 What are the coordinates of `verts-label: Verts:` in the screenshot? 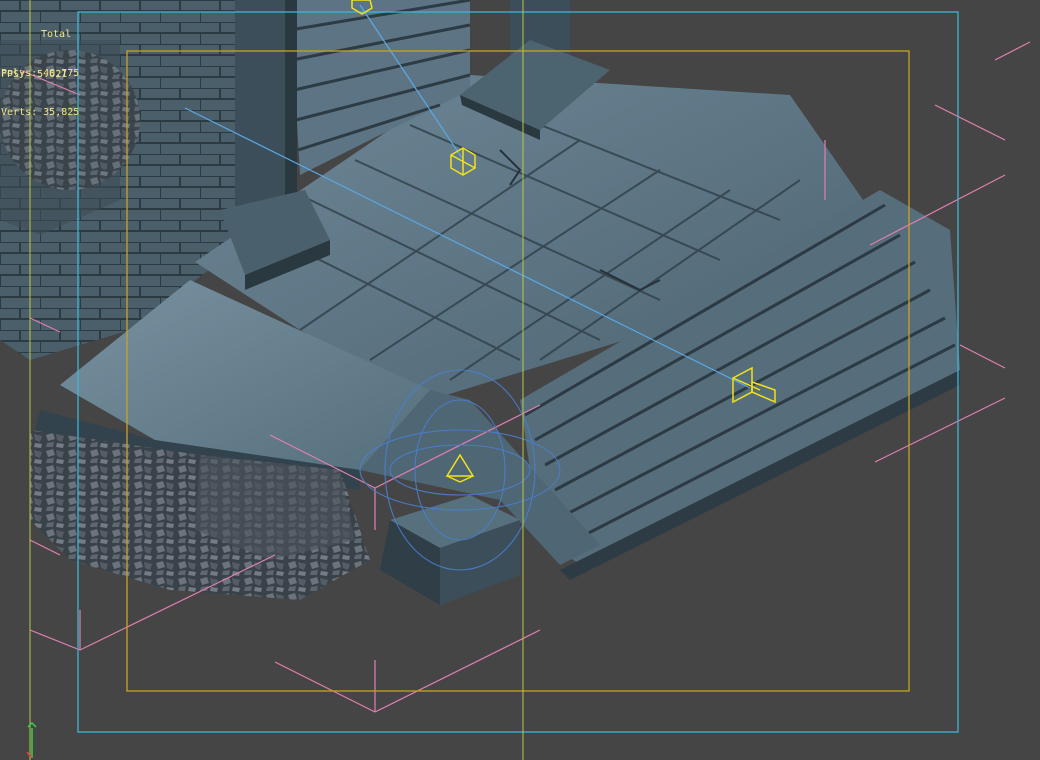 It's located at (19, 112).